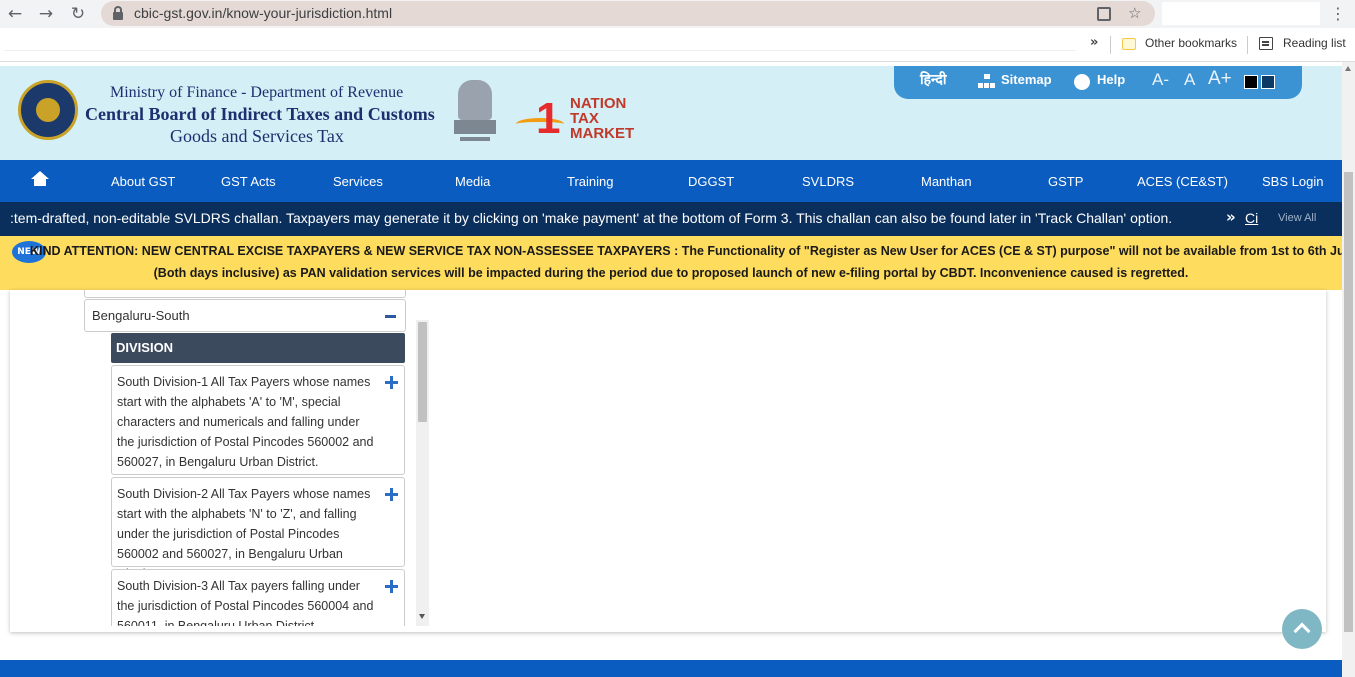 The height and width of the screenshot is (677, 1355). I want to click on nav-sbs-login: SBS Login, so click(1292, 181).